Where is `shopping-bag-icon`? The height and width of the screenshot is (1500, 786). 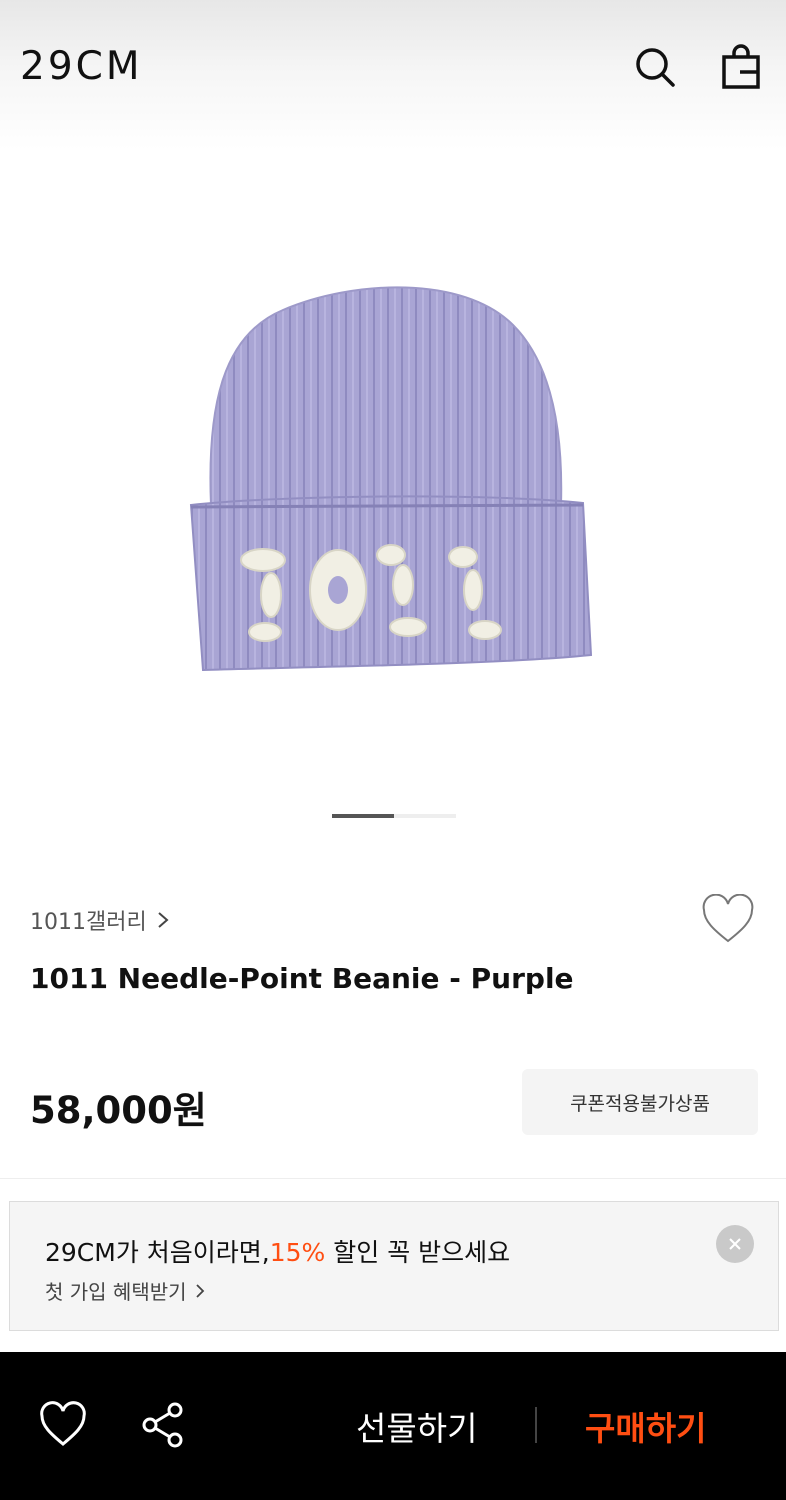
shopping-bag-icon is located at coordinates (741, 66).